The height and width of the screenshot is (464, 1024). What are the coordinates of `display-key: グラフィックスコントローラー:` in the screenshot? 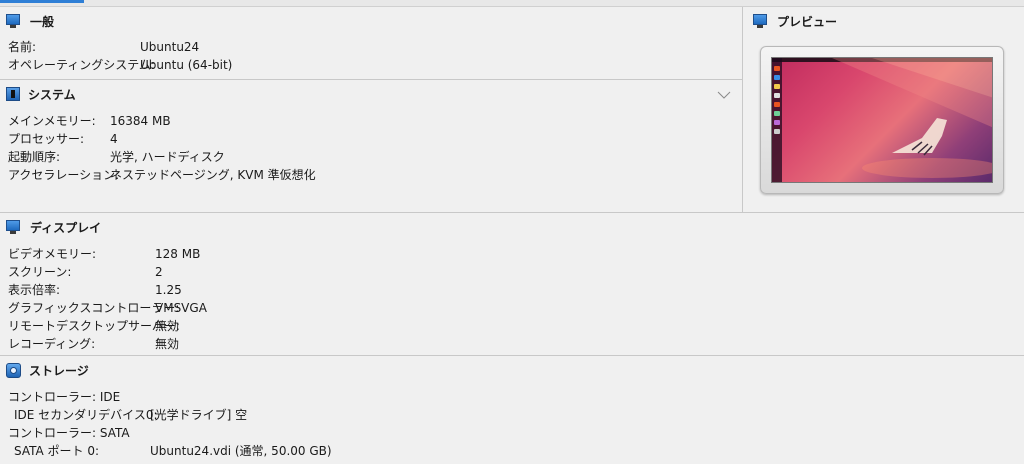 It's located at (94, 308).